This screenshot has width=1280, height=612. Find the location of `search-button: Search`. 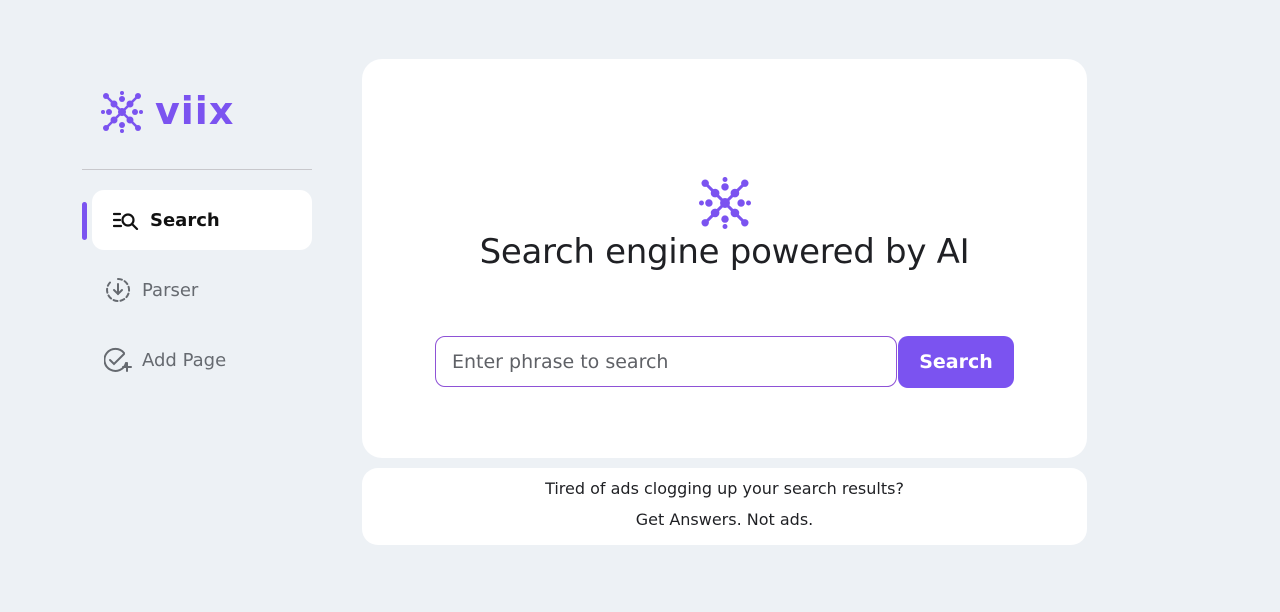

search-button: Search is located at coordinates (956, 362).